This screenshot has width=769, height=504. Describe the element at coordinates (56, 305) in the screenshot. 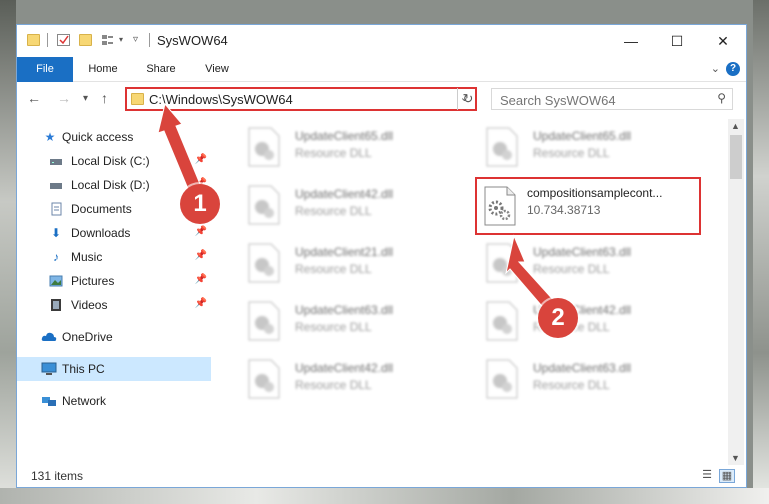

I see `videos-icon` at that location.